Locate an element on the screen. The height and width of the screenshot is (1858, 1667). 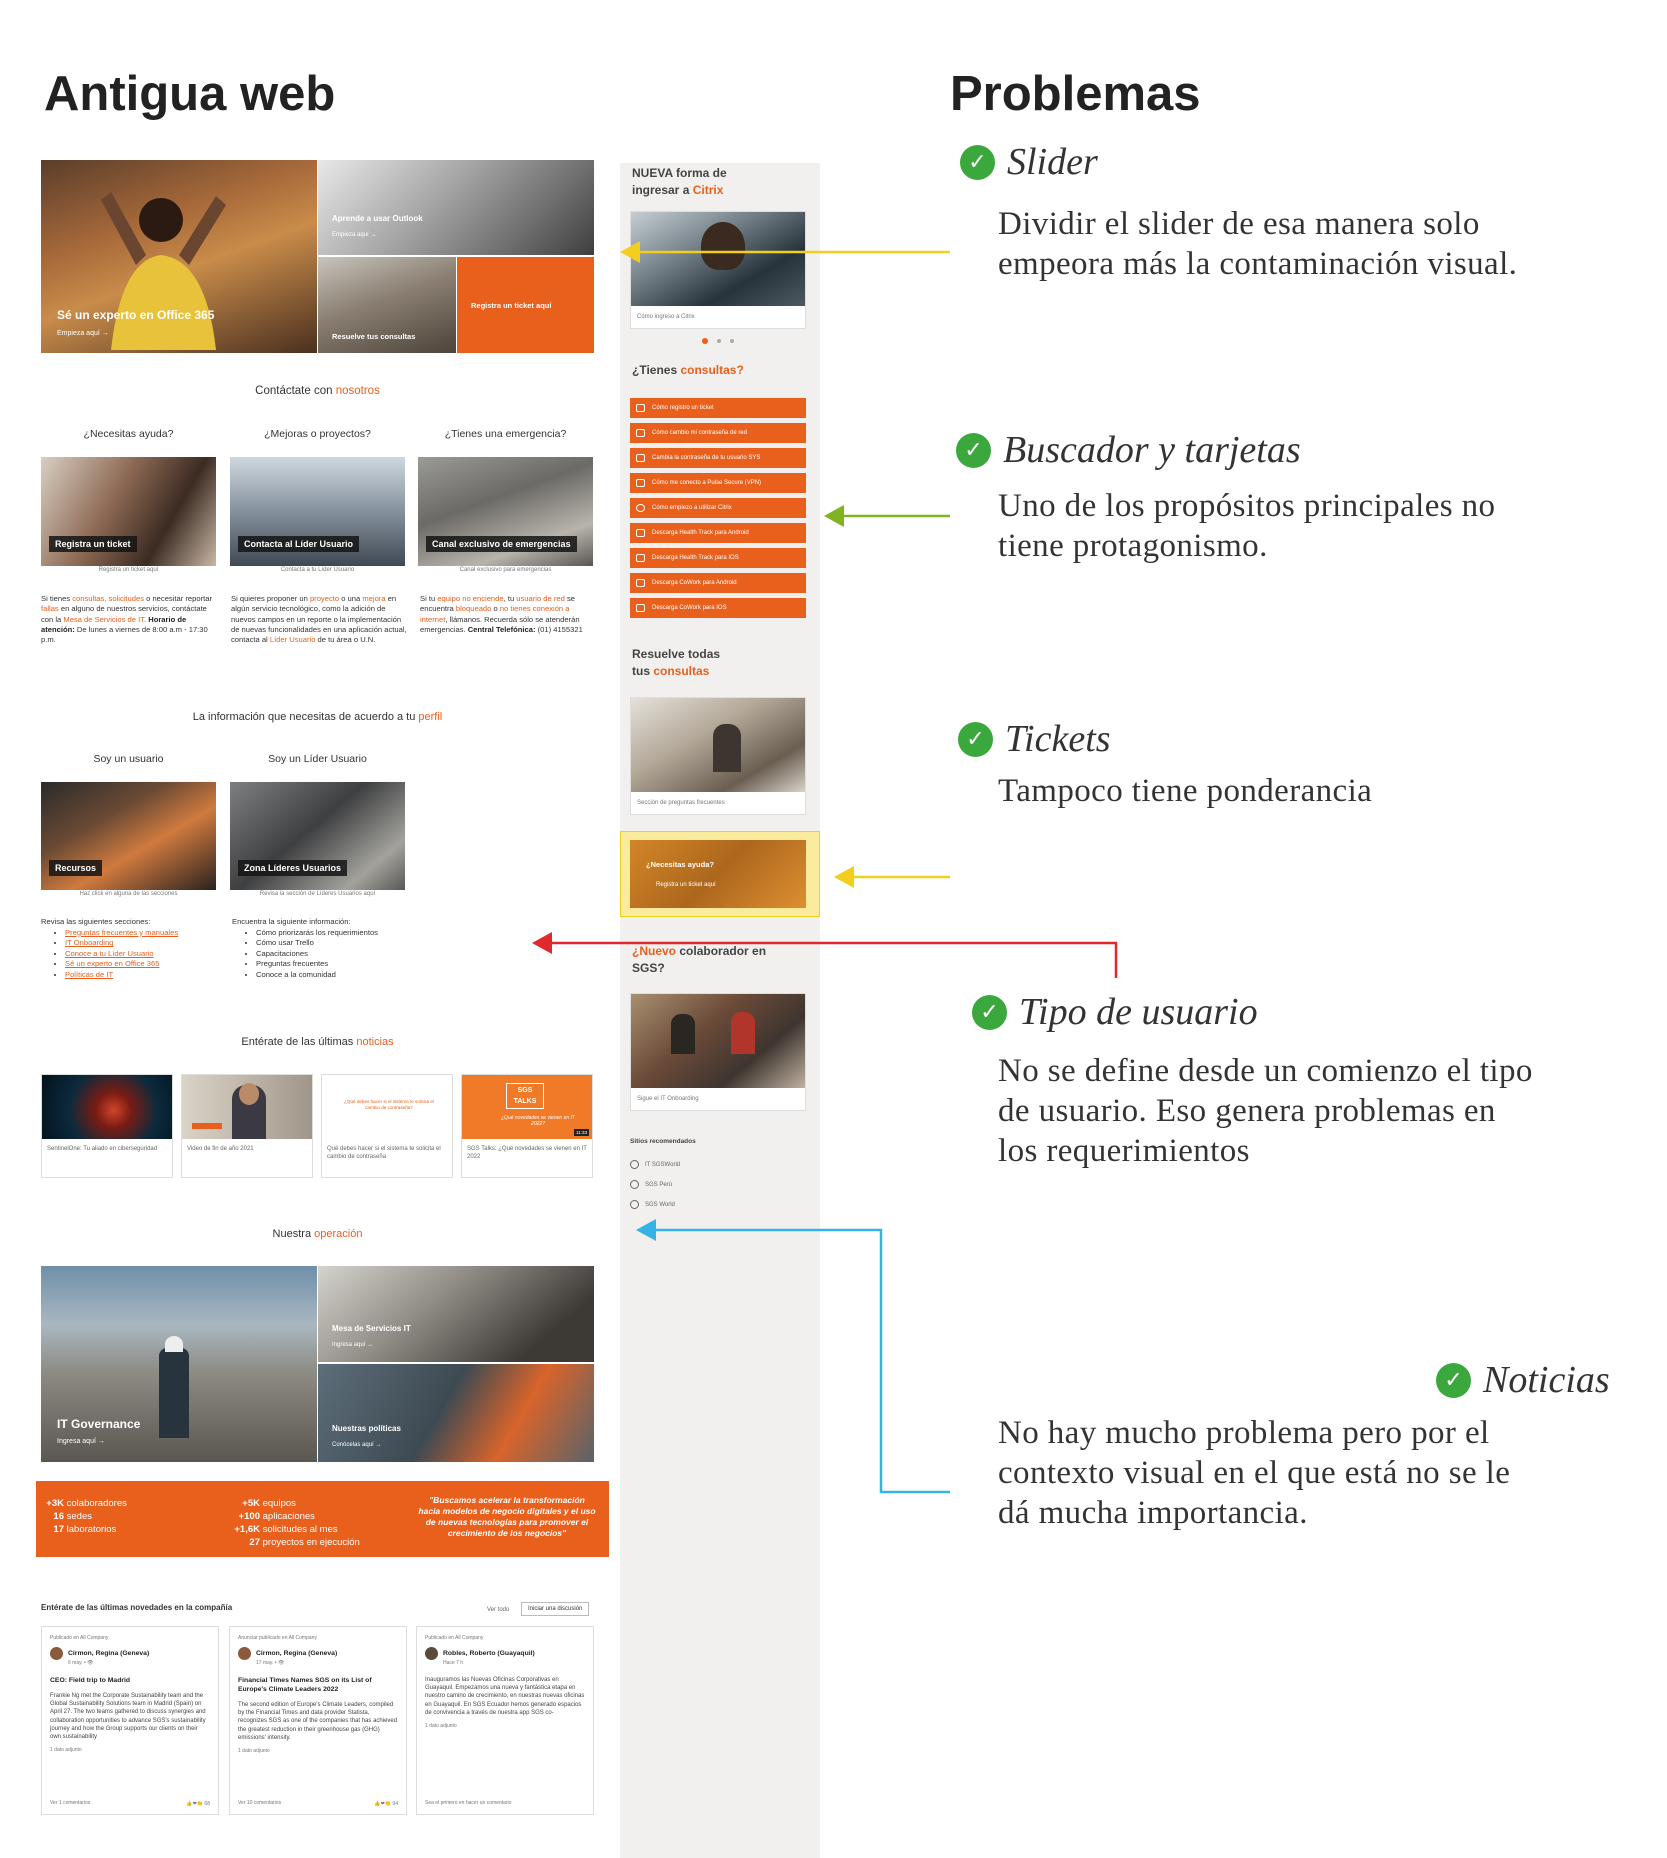
arrow-noticias is located at coordinates (801, 1361).